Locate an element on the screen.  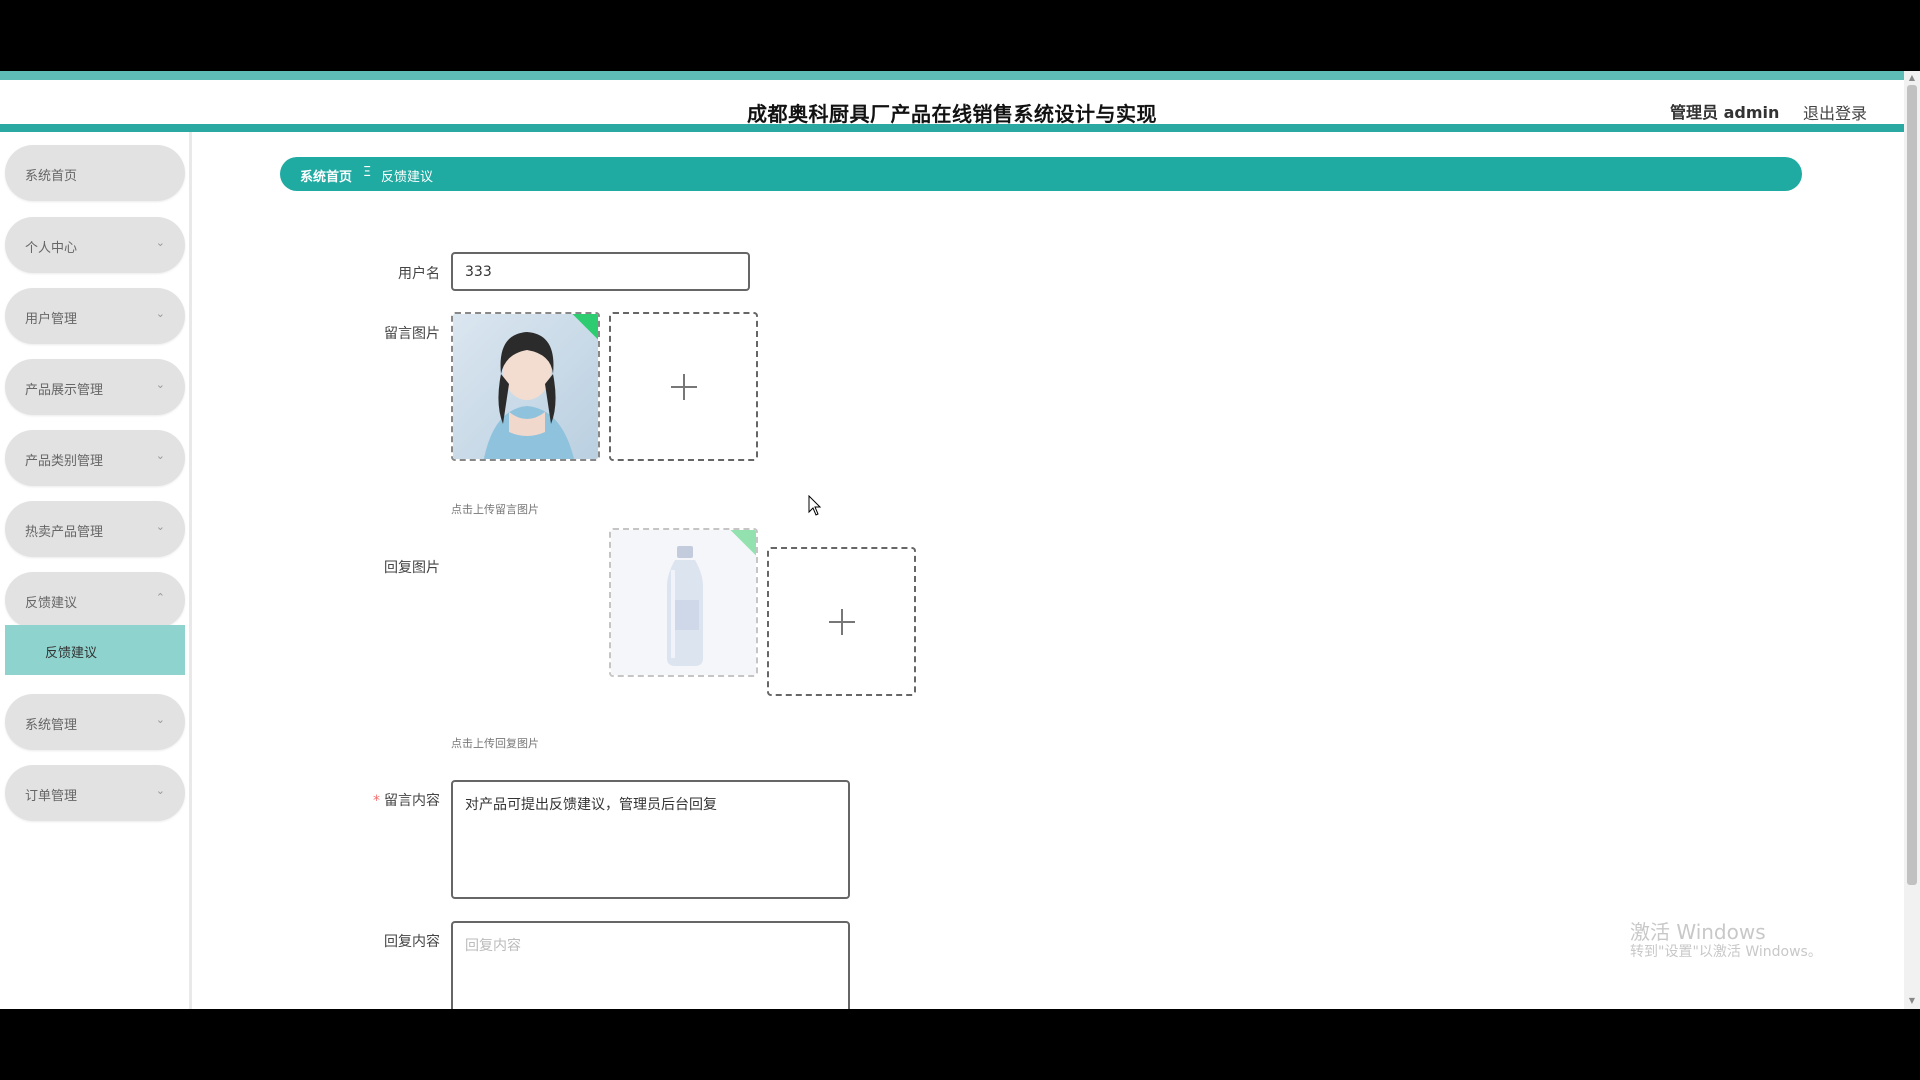
message-image-upload-button is located at coordinates (683, 386).